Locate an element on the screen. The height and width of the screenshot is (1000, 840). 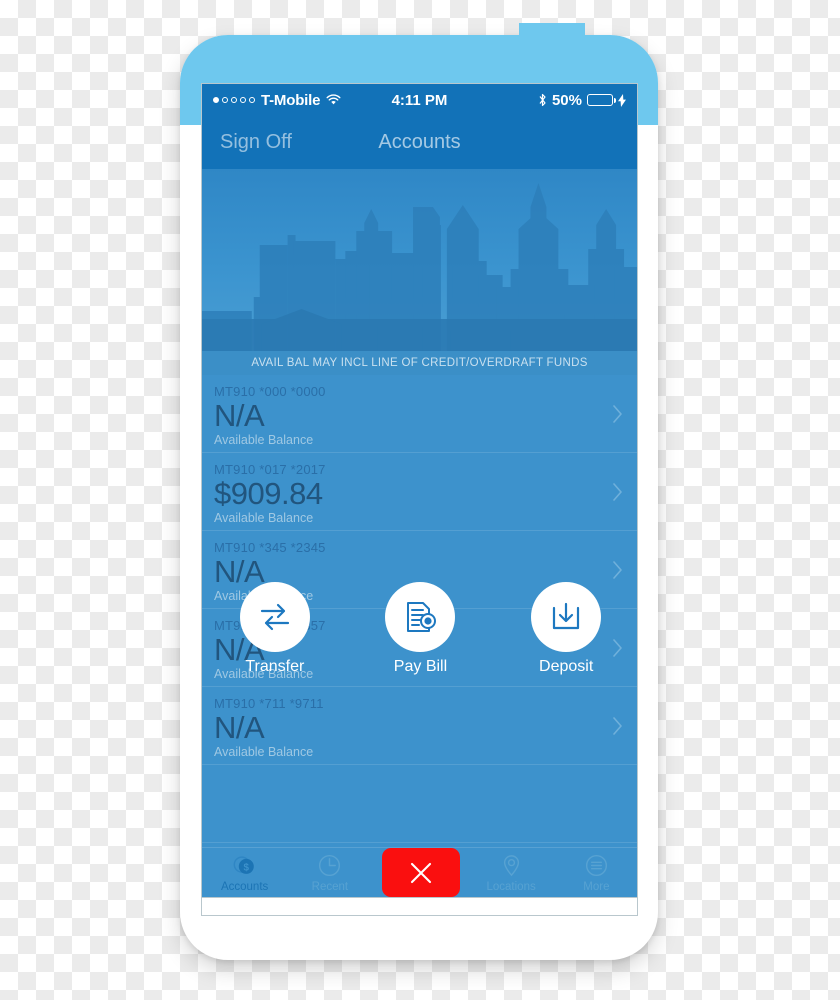
transfer-label: Transfer is located at coordinates (275, 666).